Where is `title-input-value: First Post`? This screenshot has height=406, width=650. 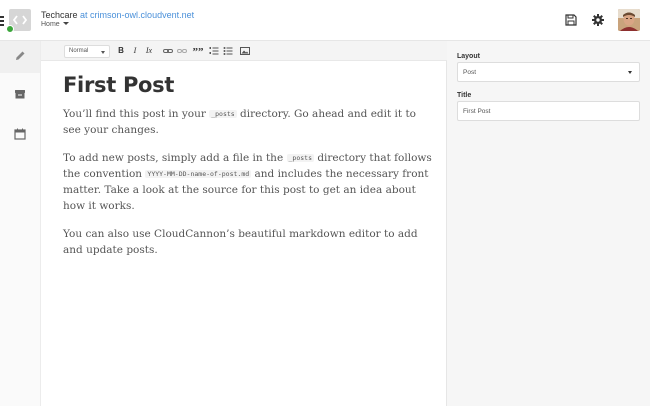
title-input-value: First Post is located at coordinates (477, 111).